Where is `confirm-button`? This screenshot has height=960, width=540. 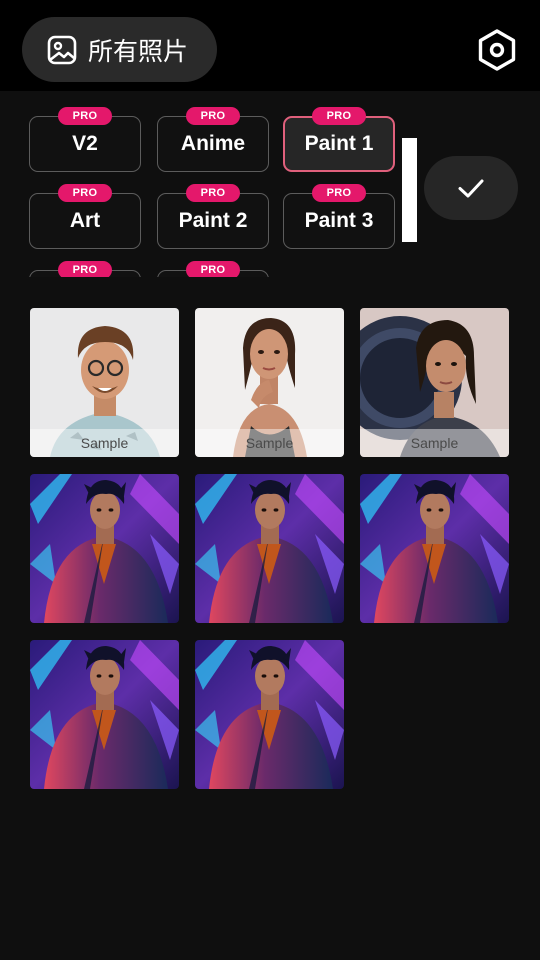 confirm-button is located at coordinates (471, 188).